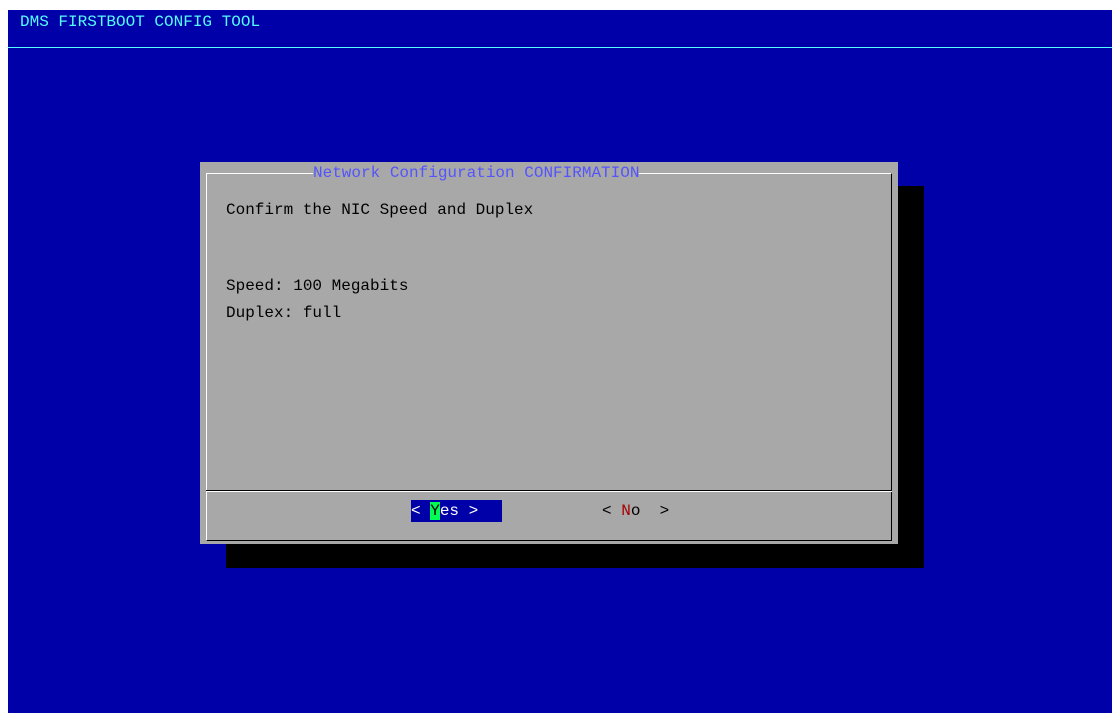 The height and width of the screenshot is (713, 1112). I want to click on duplex-value: Duplex: full, so click(284, 313).